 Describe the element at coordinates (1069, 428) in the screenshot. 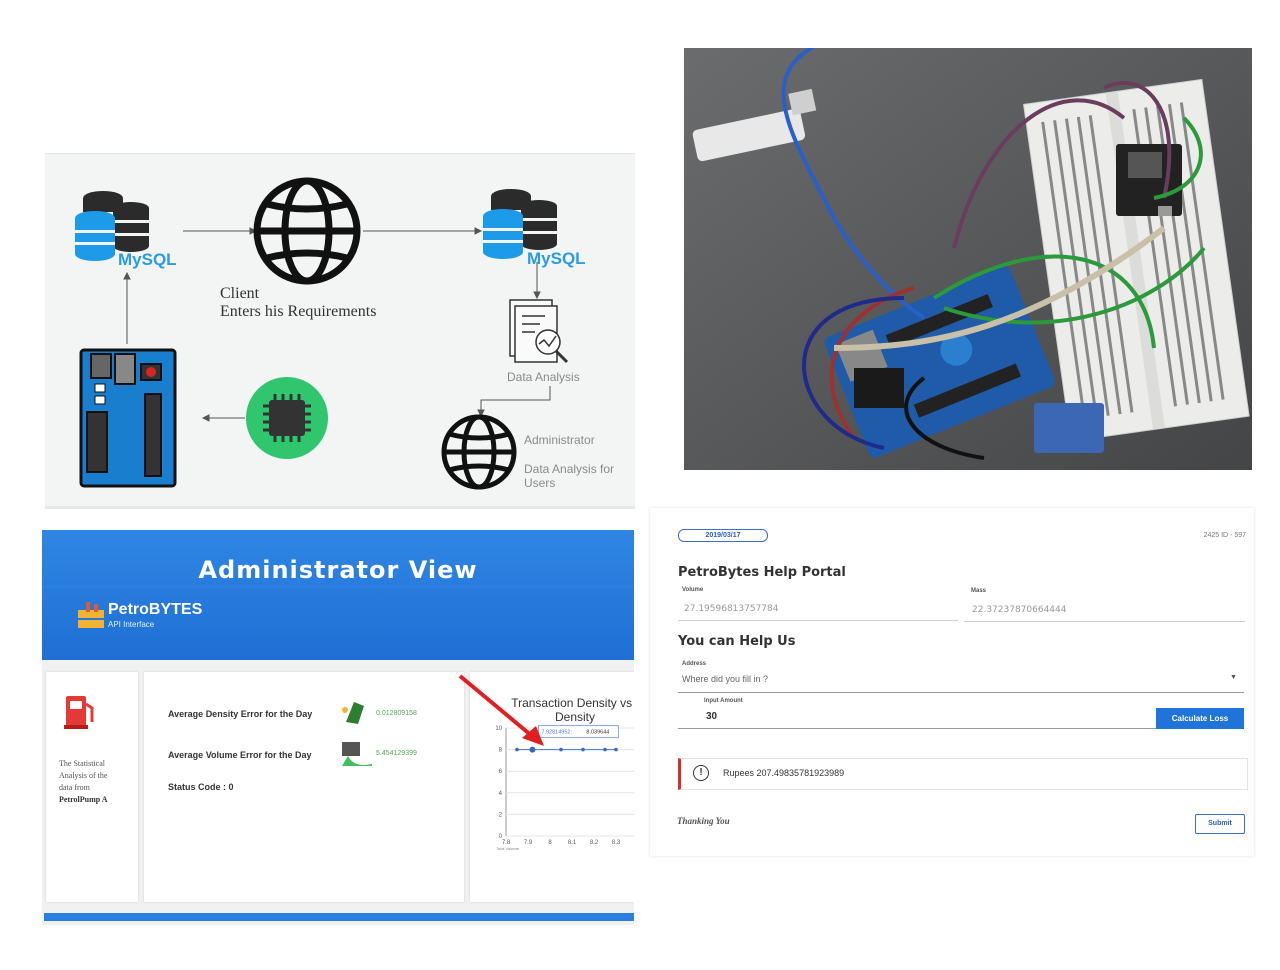

I see `sensor-module` at that location.